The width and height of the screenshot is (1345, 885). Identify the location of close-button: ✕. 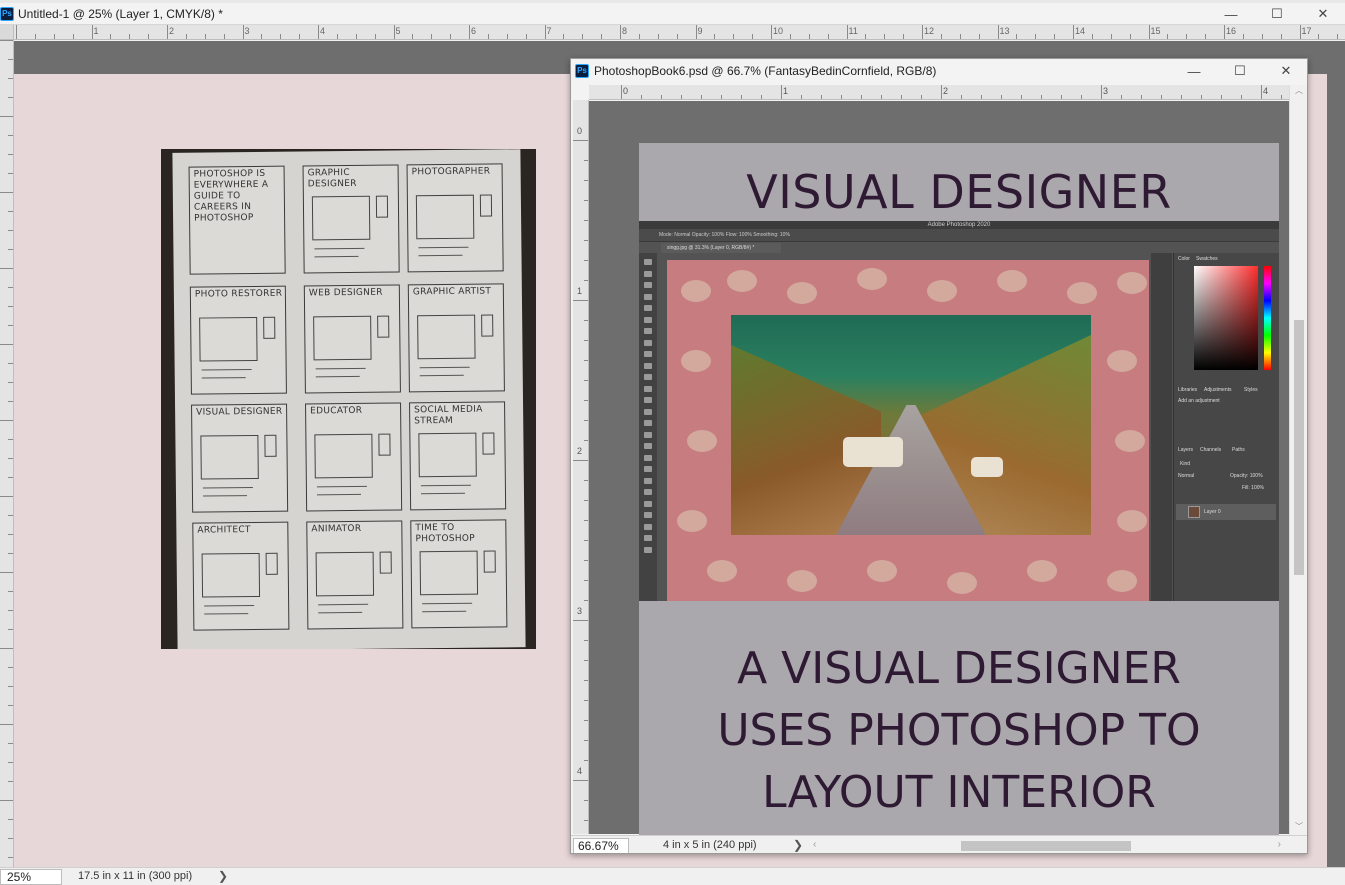
(1322, 14).